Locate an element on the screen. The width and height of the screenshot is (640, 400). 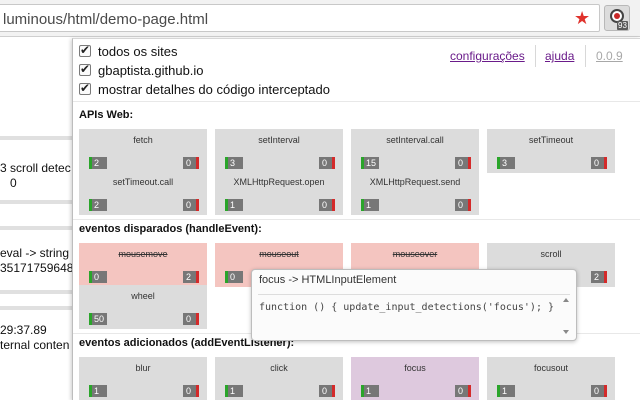
option-all-sites: todos os sites is located at coordinates (128, 51).